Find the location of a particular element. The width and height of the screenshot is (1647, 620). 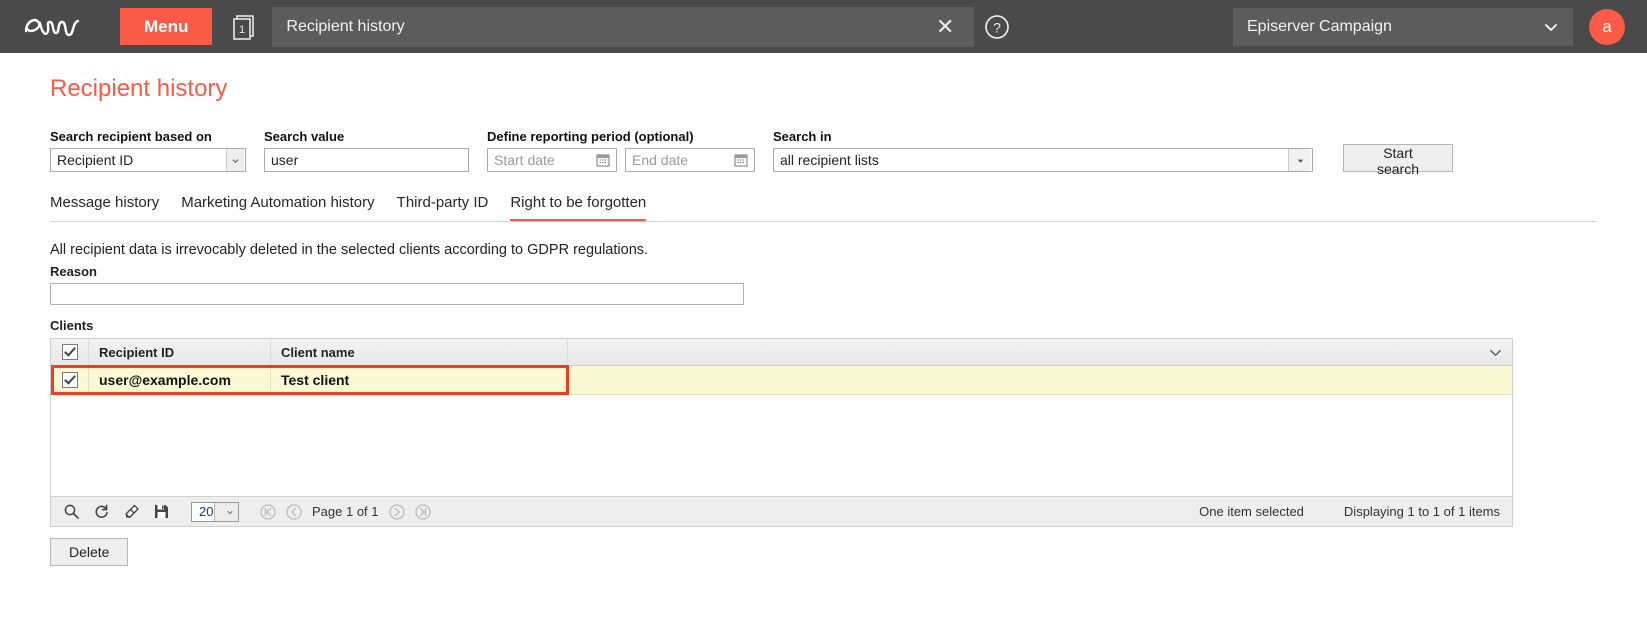

search-icon is located at coordinates (71, 511).